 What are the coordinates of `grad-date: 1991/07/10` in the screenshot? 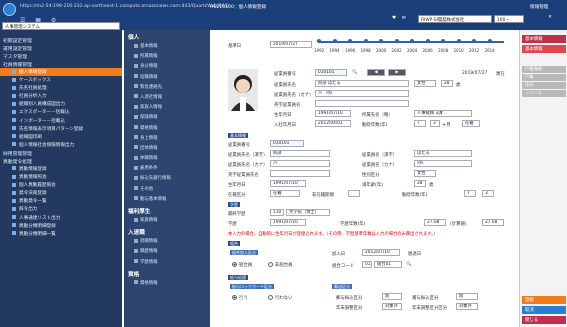 It's located at (288, 222).